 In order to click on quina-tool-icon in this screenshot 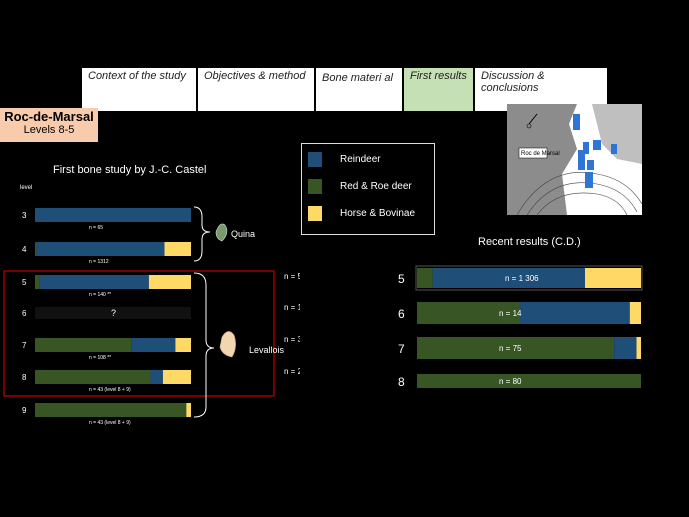, I will do `click(221, 232)`.